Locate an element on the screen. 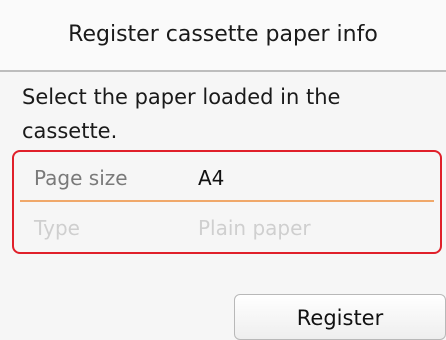 The height and width of the screenshot is (340, 446). register-button: Register is located at coordinates (340, 317).